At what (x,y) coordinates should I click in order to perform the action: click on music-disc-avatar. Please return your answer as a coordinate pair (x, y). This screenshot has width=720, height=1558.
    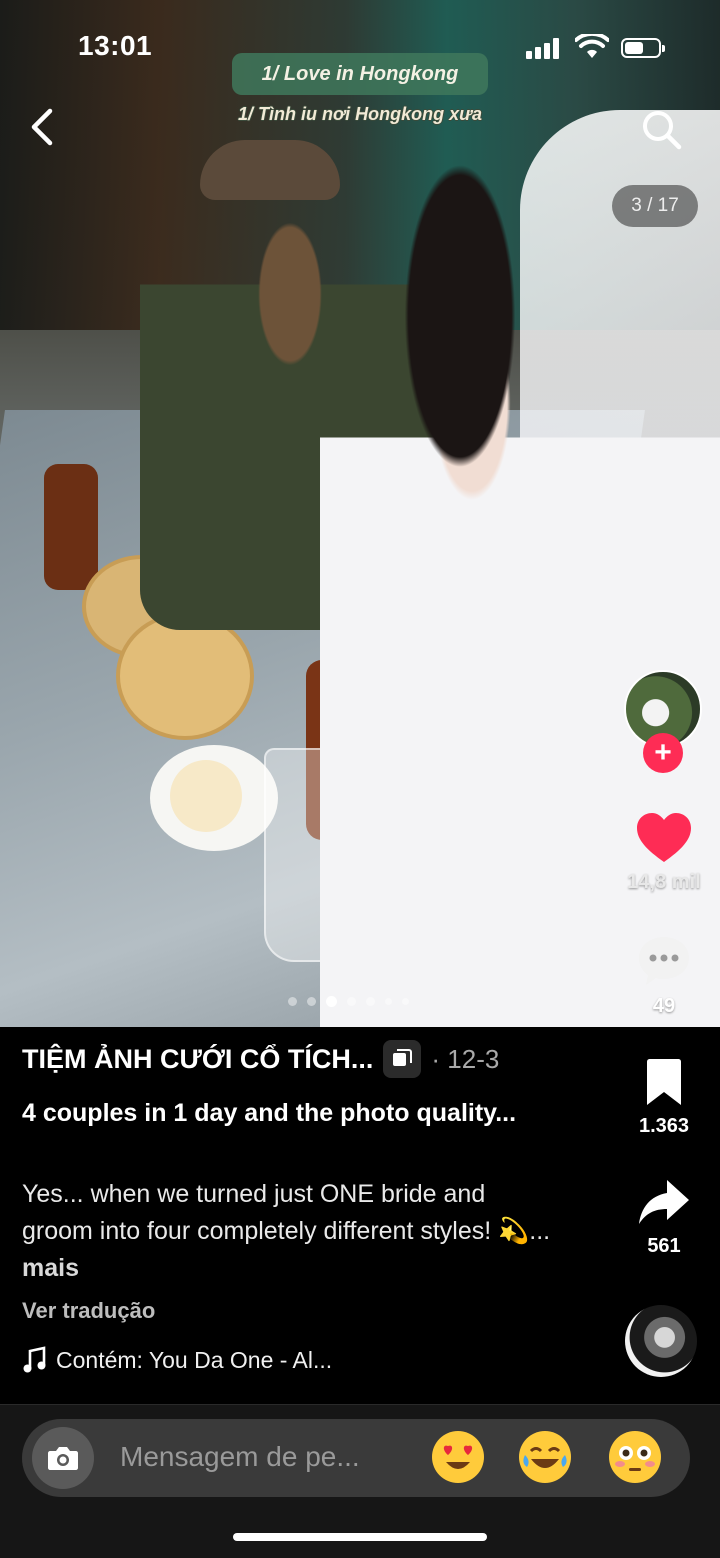
    Looking at the image, I should click on (661, 1341).